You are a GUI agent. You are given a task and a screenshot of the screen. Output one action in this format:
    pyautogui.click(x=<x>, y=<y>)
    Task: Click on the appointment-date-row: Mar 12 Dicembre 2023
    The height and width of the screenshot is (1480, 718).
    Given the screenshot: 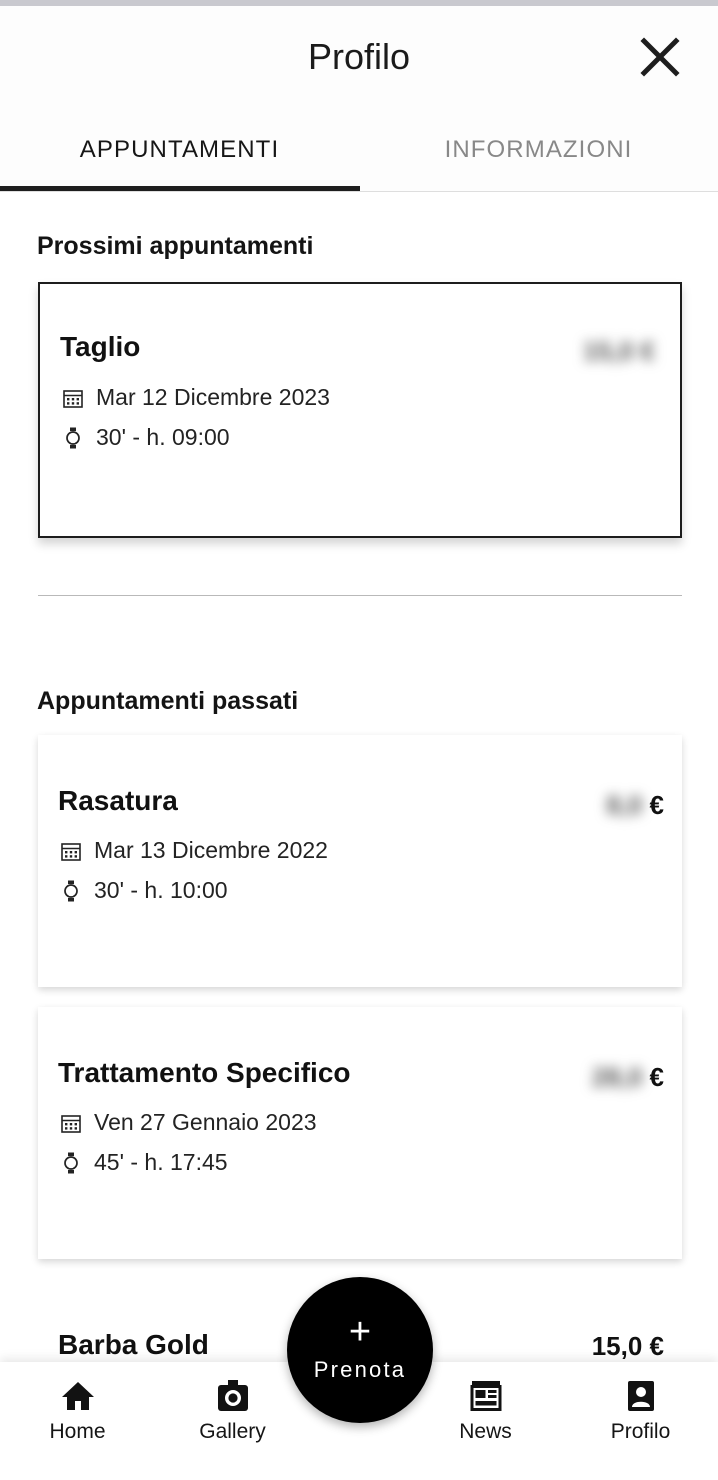 What is the action you would take?
    pyautogui.click(x=196, y=397)
    